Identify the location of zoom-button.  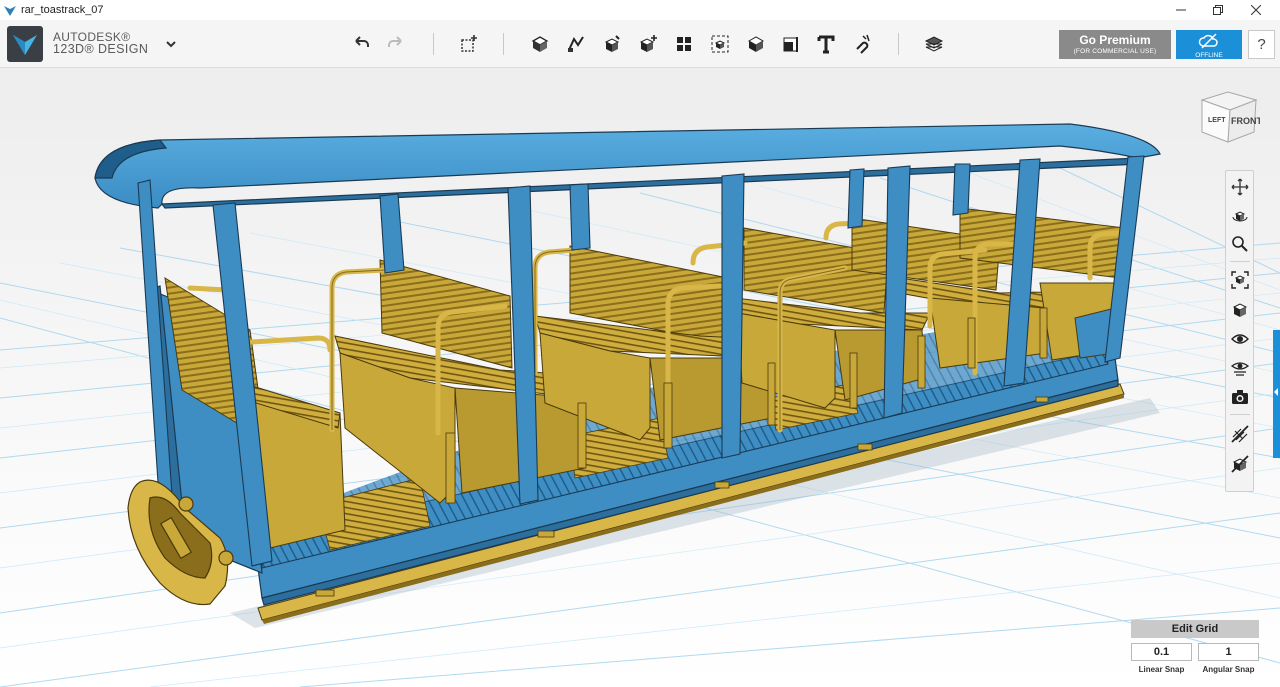
(1240, 244).